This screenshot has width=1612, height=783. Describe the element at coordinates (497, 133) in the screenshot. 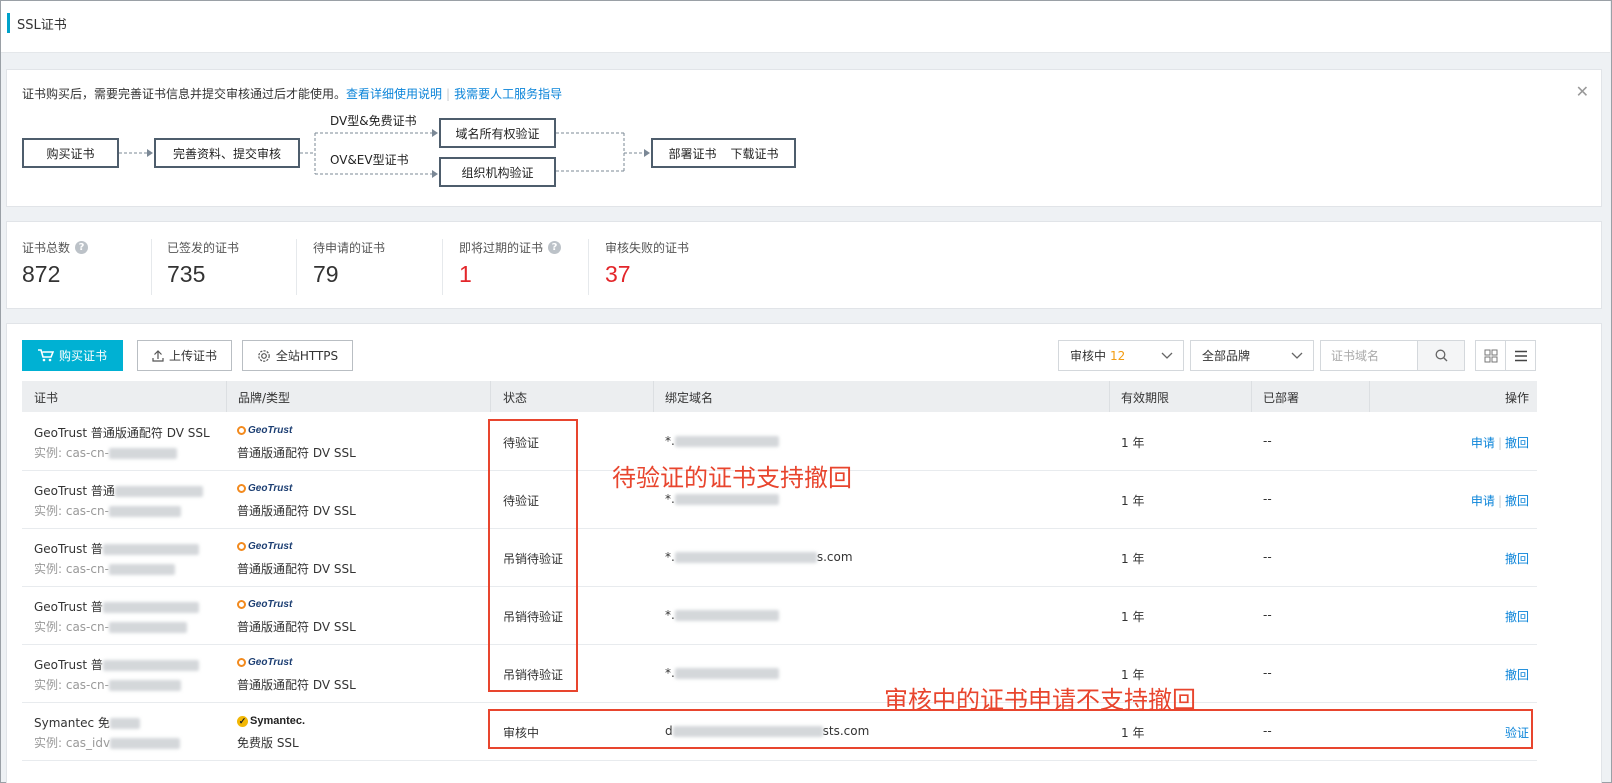

I see `flow-step-domain-verify: 域名所有权验证` at that location.